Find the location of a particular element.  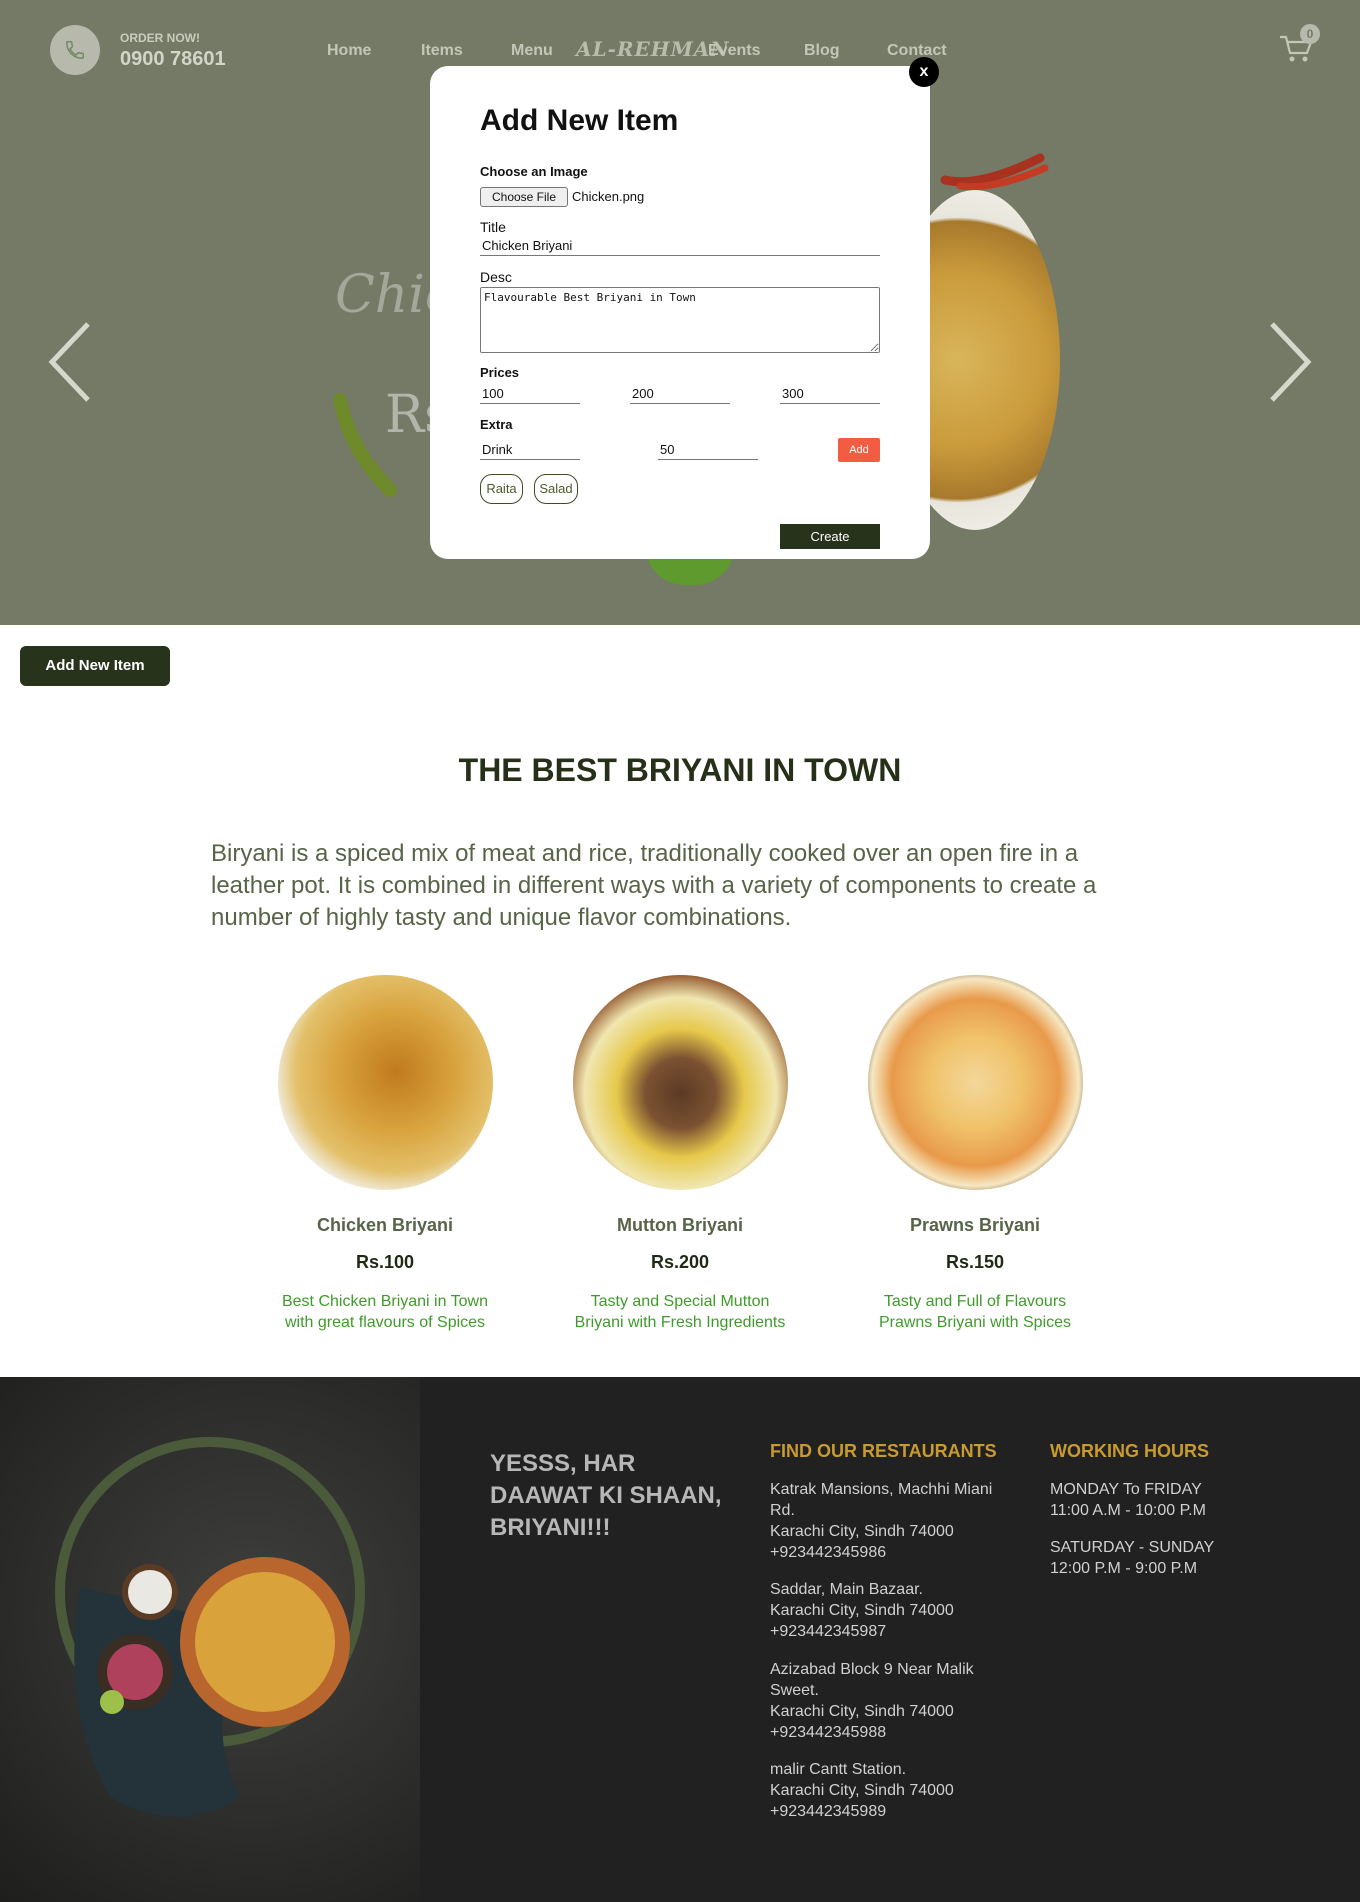

prawns-briyani-image is located at coordinates (975, 1082).